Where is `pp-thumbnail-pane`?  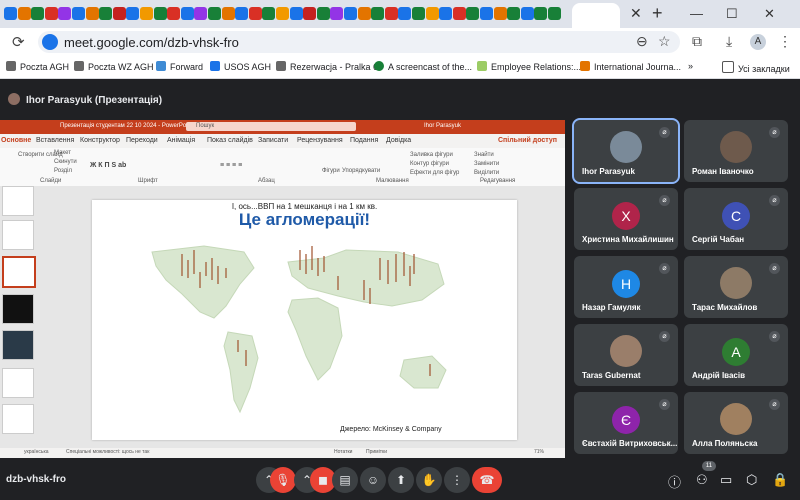 pp-thumbnail-pane is located at coordinates (19, 317).